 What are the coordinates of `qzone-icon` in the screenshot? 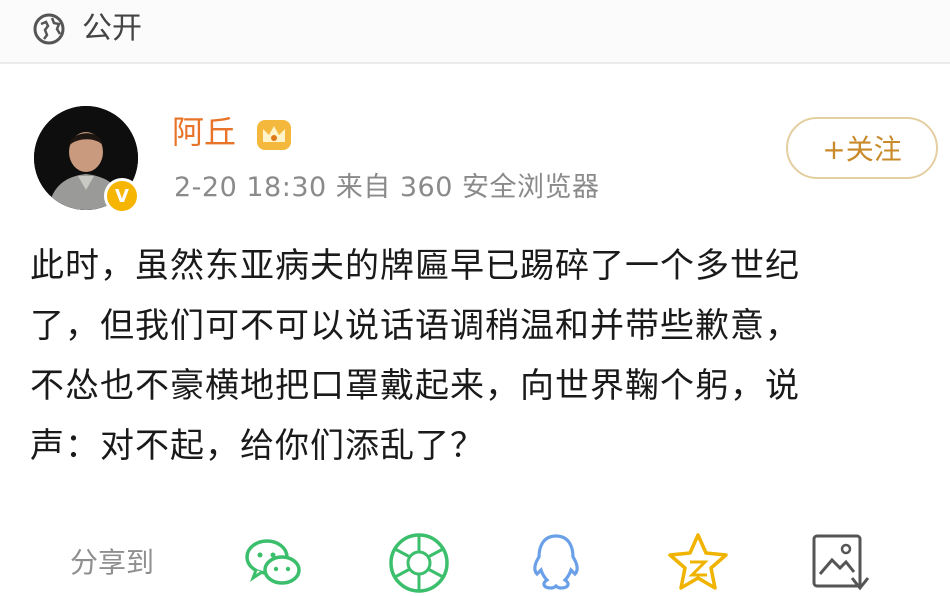 It's located at (698, 563).